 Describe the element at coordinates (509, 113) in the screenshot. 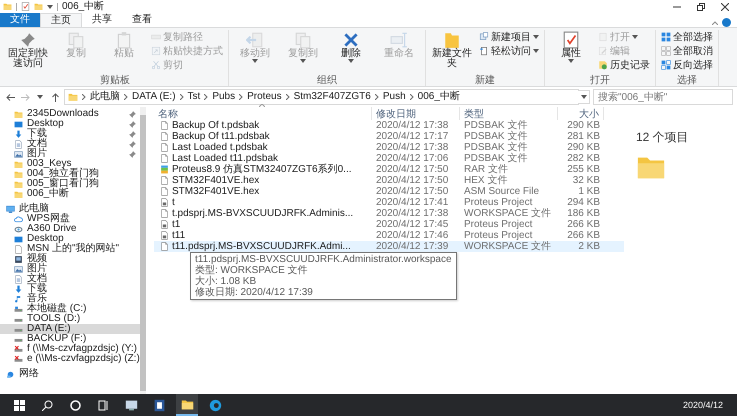

I see `column-header: 类型` at that location.